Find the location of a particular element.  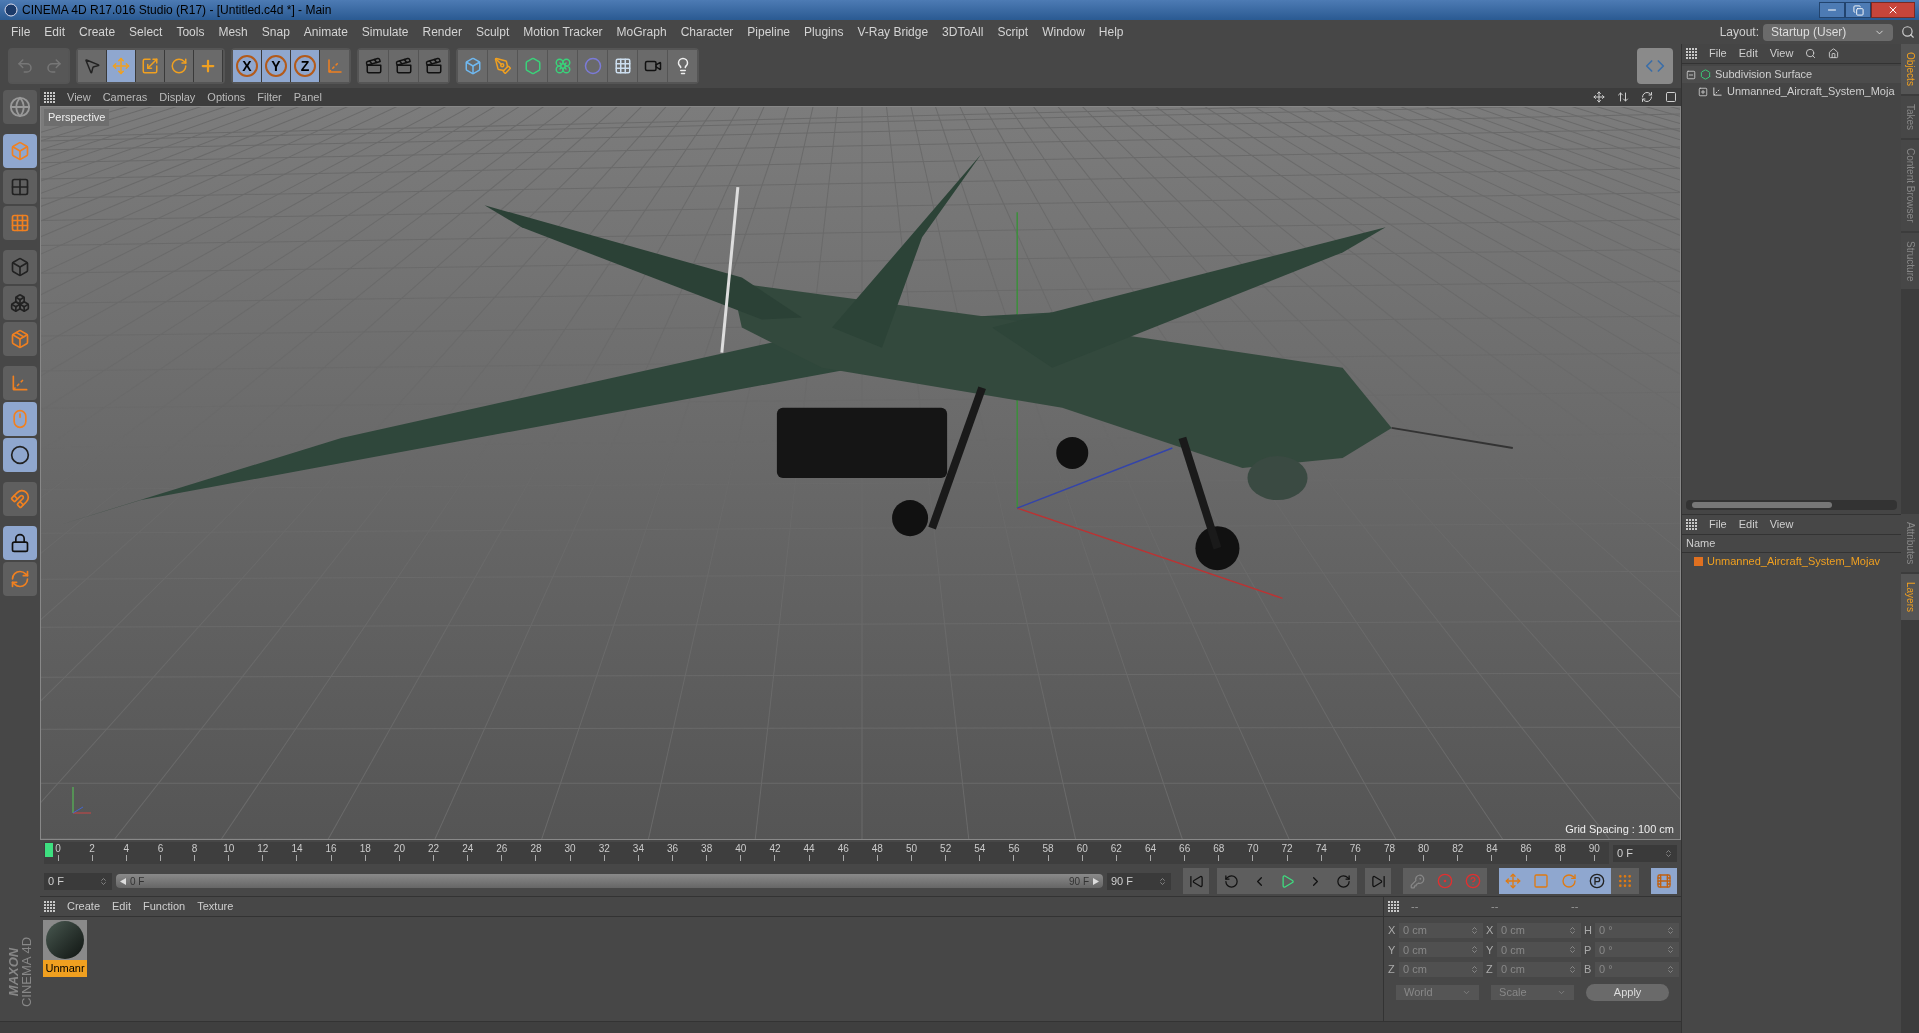

python-button is located at coordinates (1655, 66).